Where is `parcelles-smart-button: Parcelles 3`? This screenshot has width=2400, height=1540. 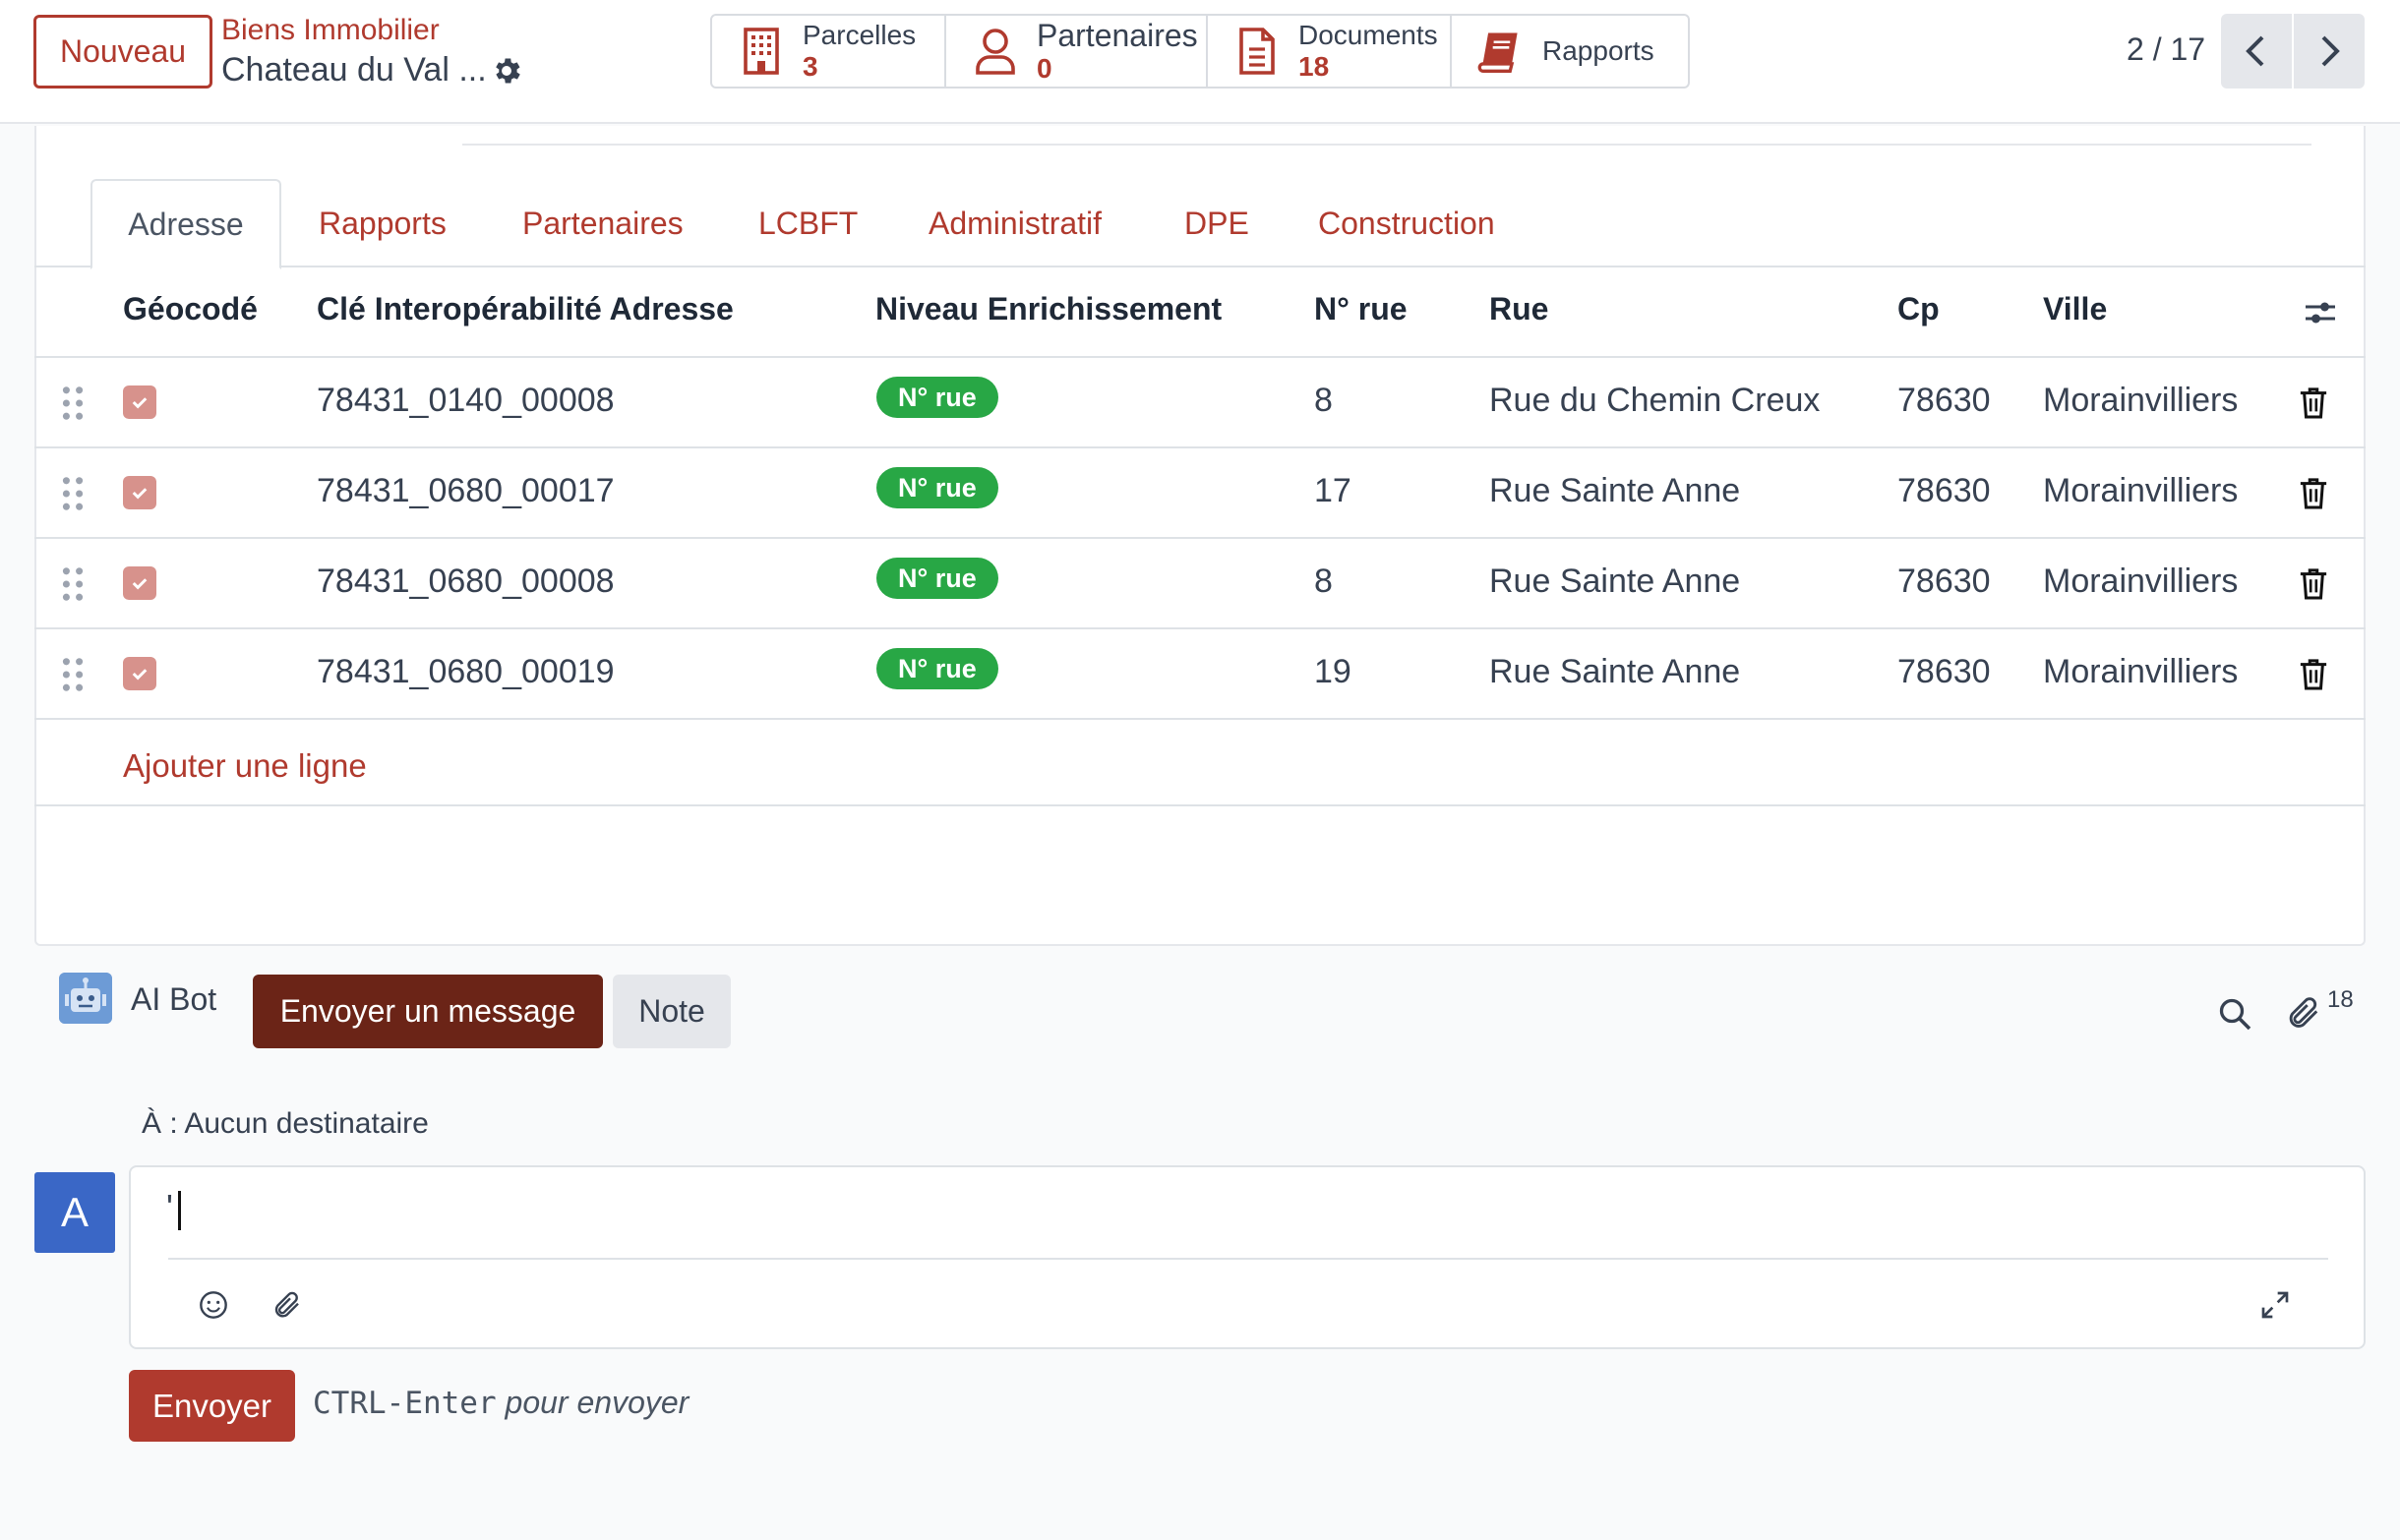 parcelles-smart-button: Parcelles 3 is located at coordinates (828, 52).